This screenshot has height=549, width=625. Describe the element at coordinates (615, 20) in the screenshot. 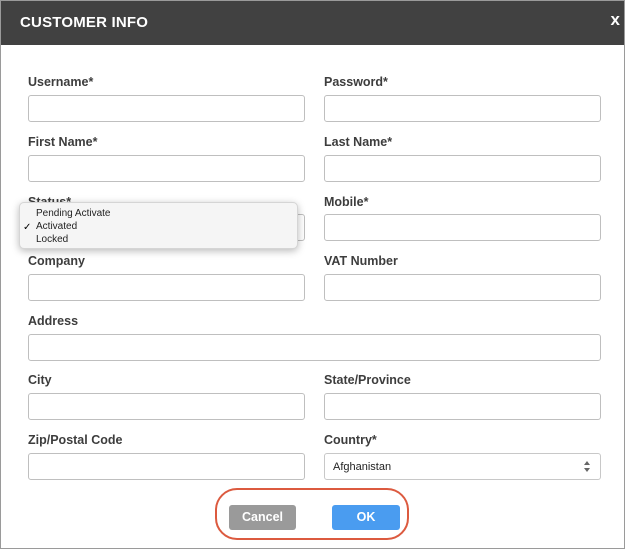

I see `close-icon: x` at that location.